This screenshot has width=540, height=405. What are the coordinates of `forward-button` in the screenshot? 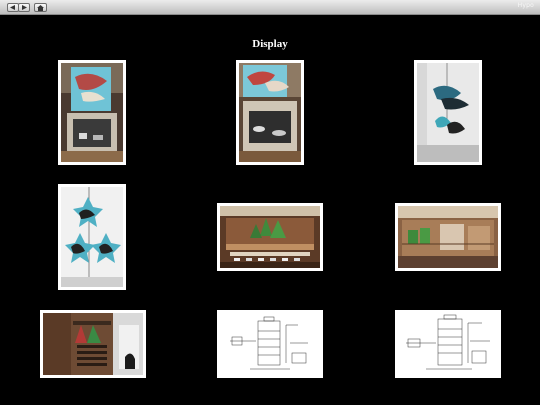 It's located at (24, 7).